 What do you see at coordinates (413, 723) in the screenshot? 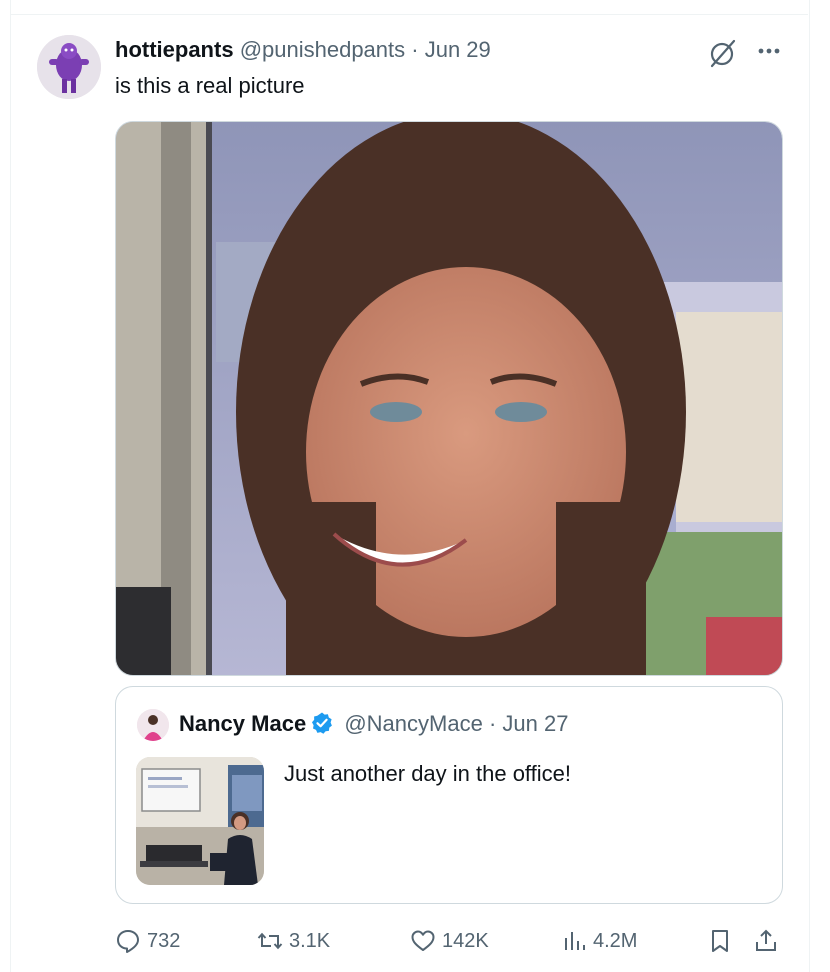
I see `quoted-author-handle: @NancyMace` at bounding box center [413, 723].